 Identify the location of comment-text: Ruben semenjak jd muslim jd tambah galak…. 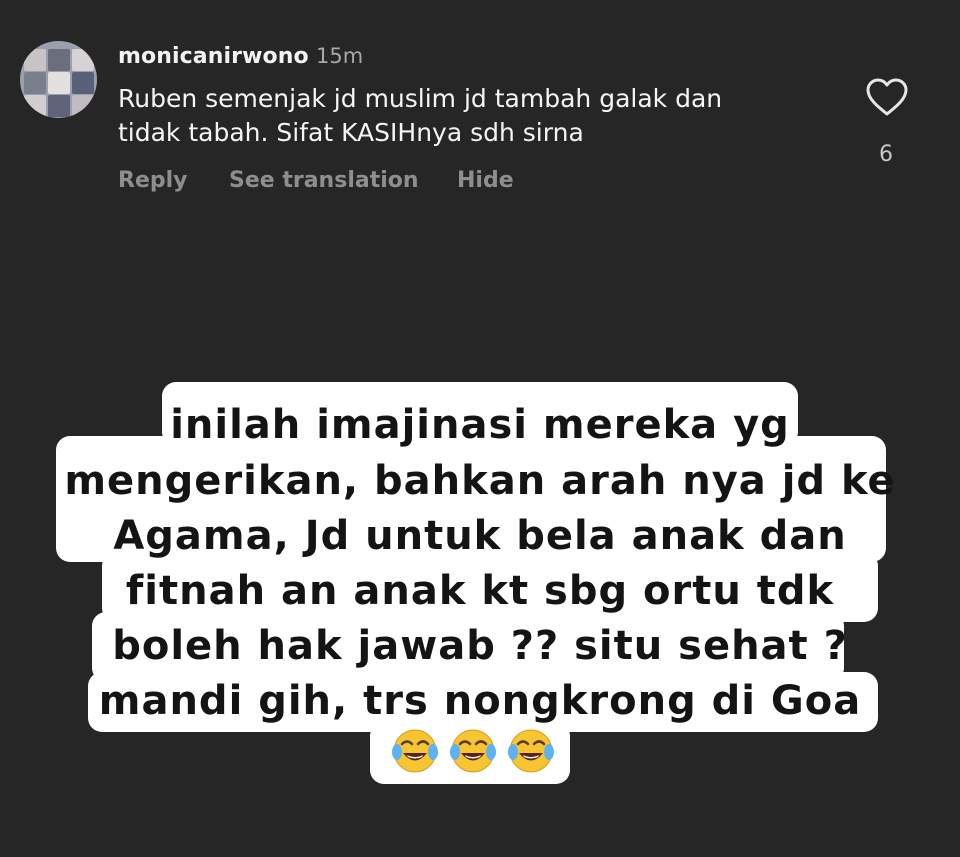
(478, 116).